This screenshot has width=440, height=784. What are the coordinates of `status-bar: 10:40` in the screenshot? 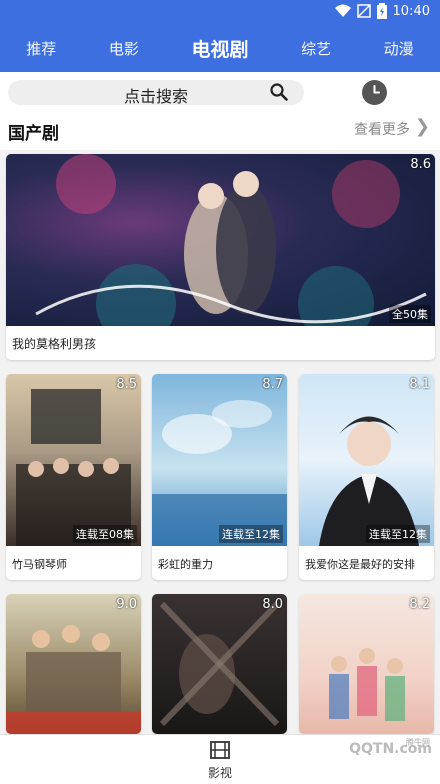 It's located at (220, 12).